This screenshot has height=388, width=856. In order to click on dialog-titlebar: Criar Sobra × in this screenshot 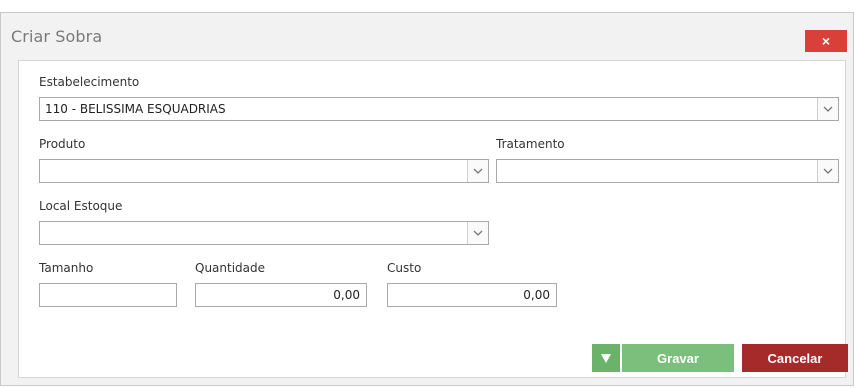, I will do `click(427, 35)`.